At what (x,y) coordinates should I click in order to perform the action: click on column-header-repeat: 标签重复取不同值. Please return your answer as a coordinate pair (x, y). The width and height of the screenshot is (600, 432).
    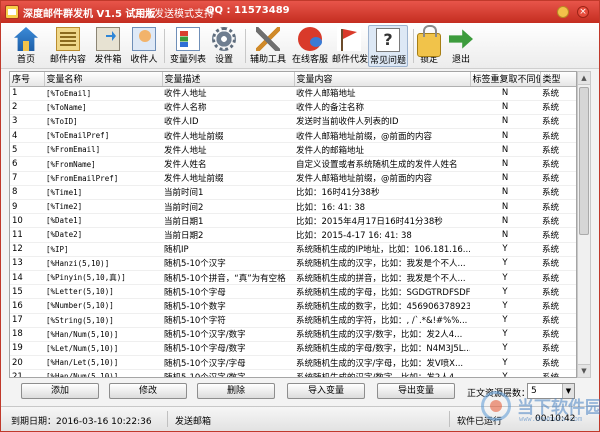
    Looking at the image, I should click on (505, 79).